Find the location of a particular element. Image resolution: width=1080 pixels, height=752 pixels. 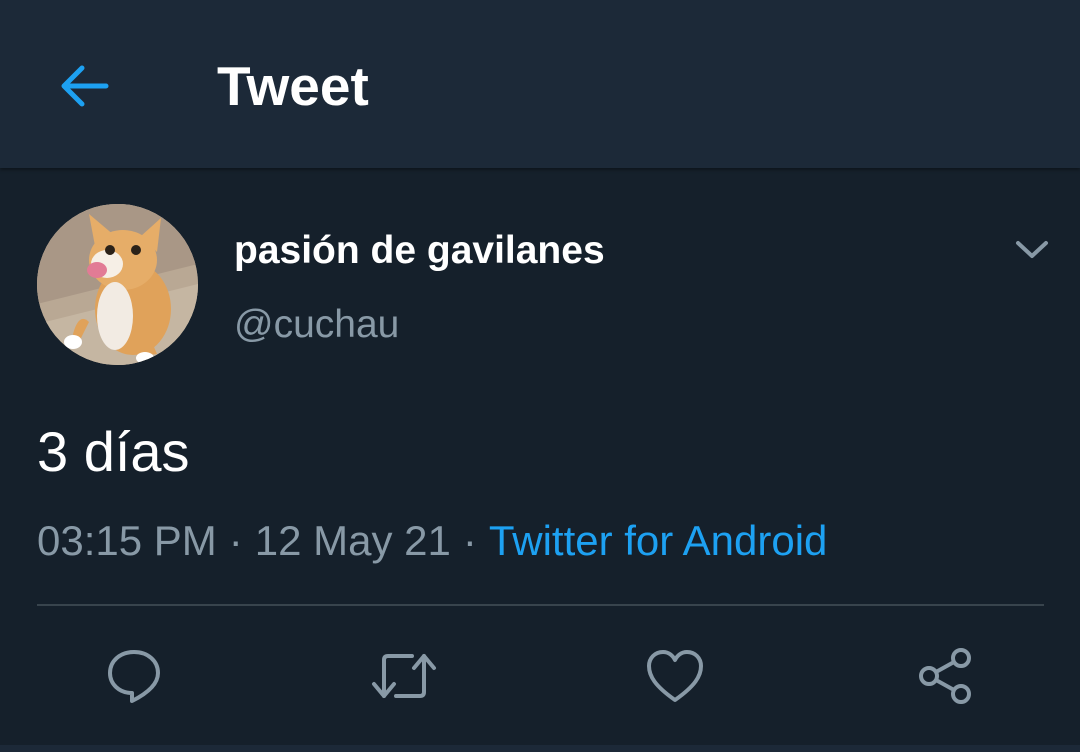

like-icon is located at coordinates (675, 676).